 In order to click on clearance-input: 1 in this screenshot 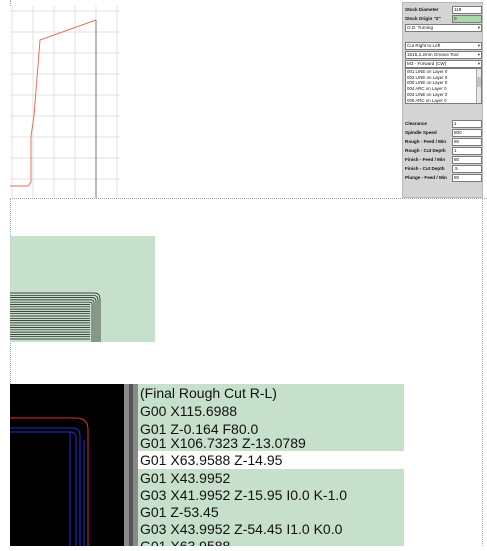, I will do `click(467, 124)`.